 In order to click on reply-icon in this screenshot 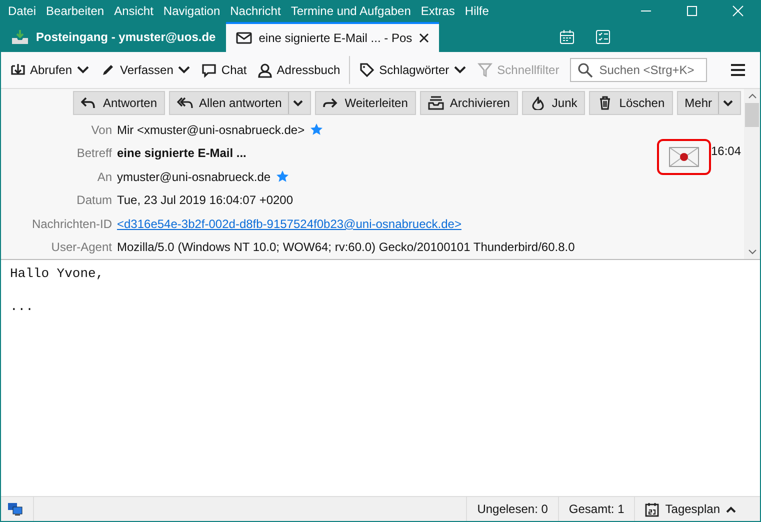, I will do `click(89, 103)`.